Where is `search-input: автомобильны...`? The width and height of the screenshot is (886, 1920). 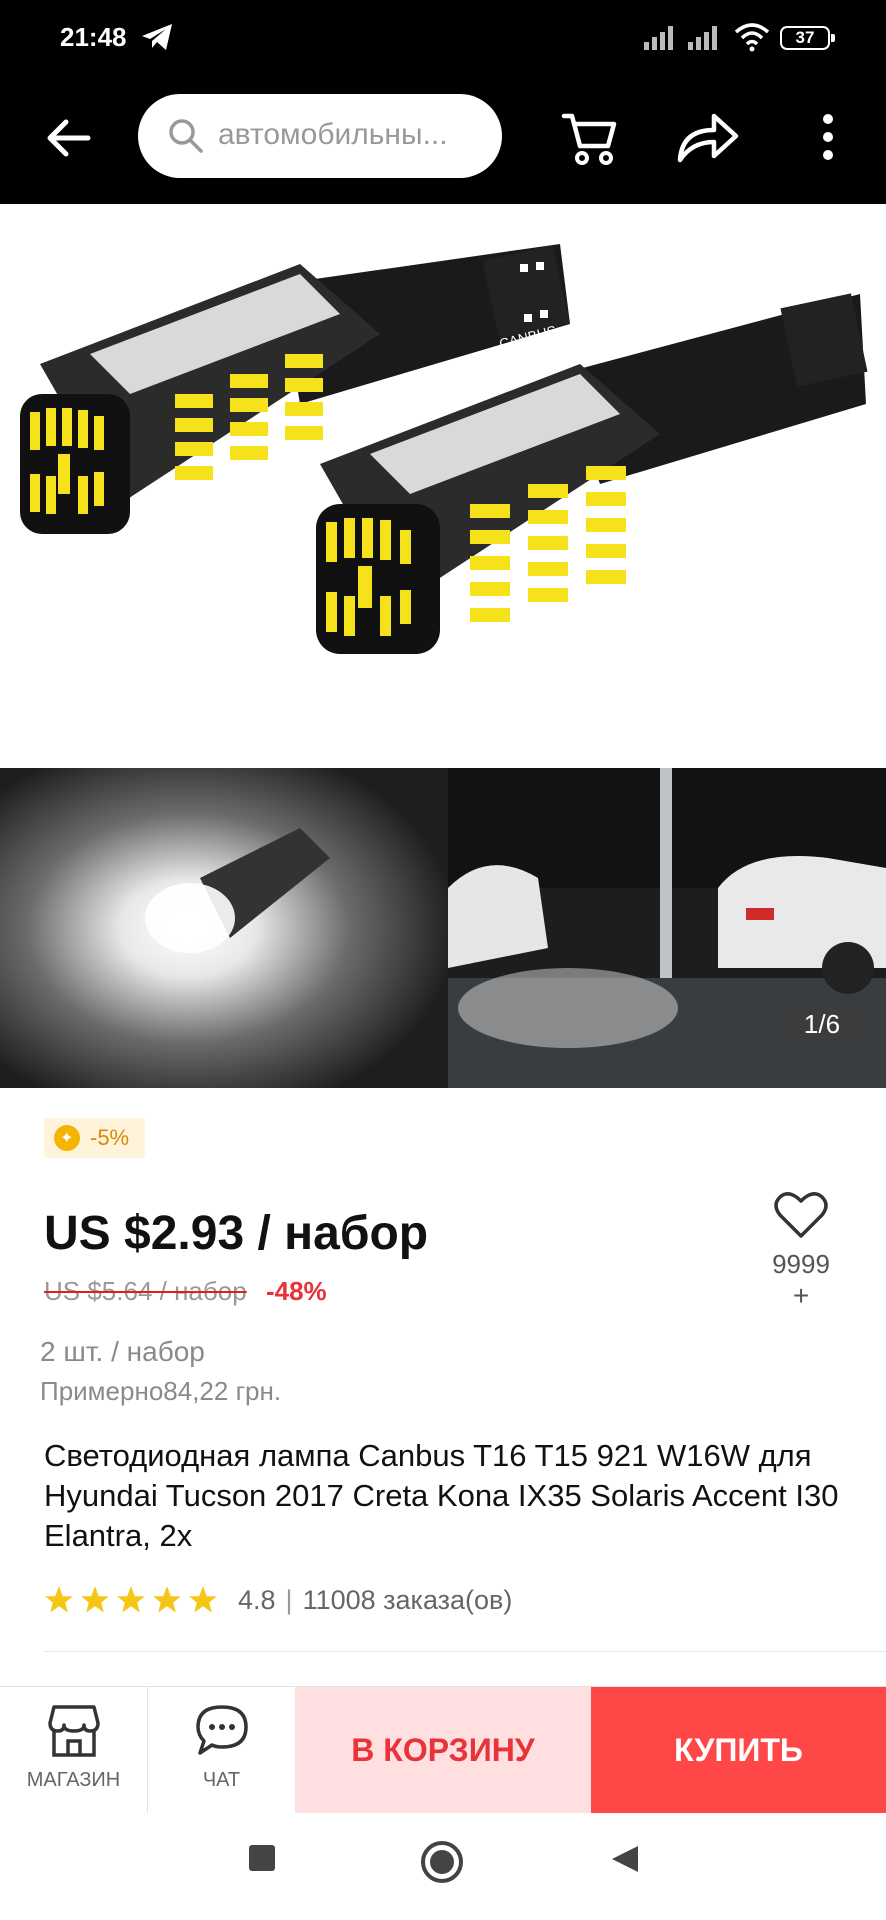 search-input: автомобильны... is located at coordinates (320, 136).